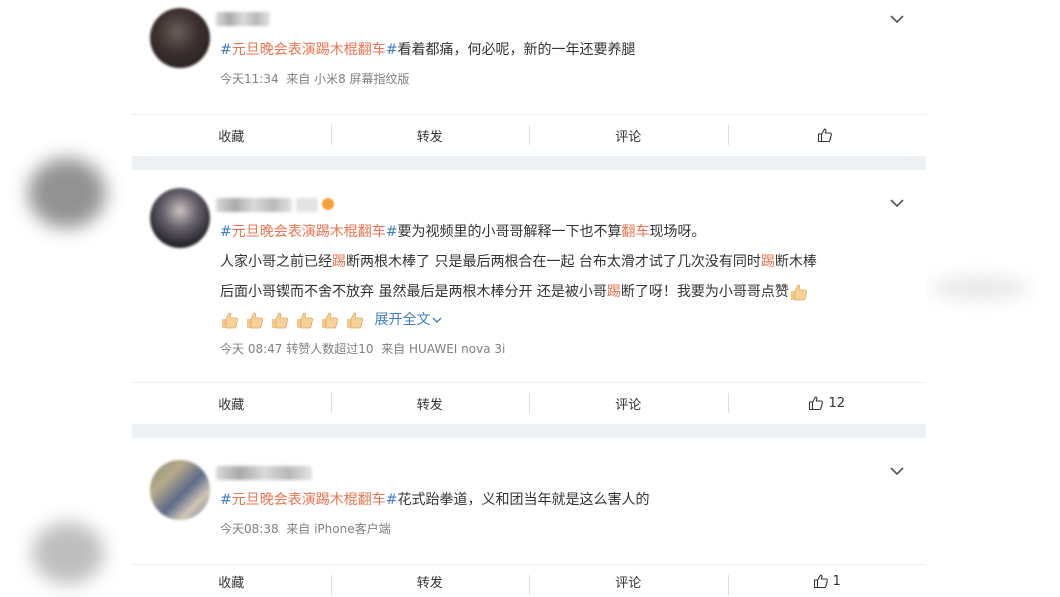  I want to click on like-count: 12, so click(837, 403).